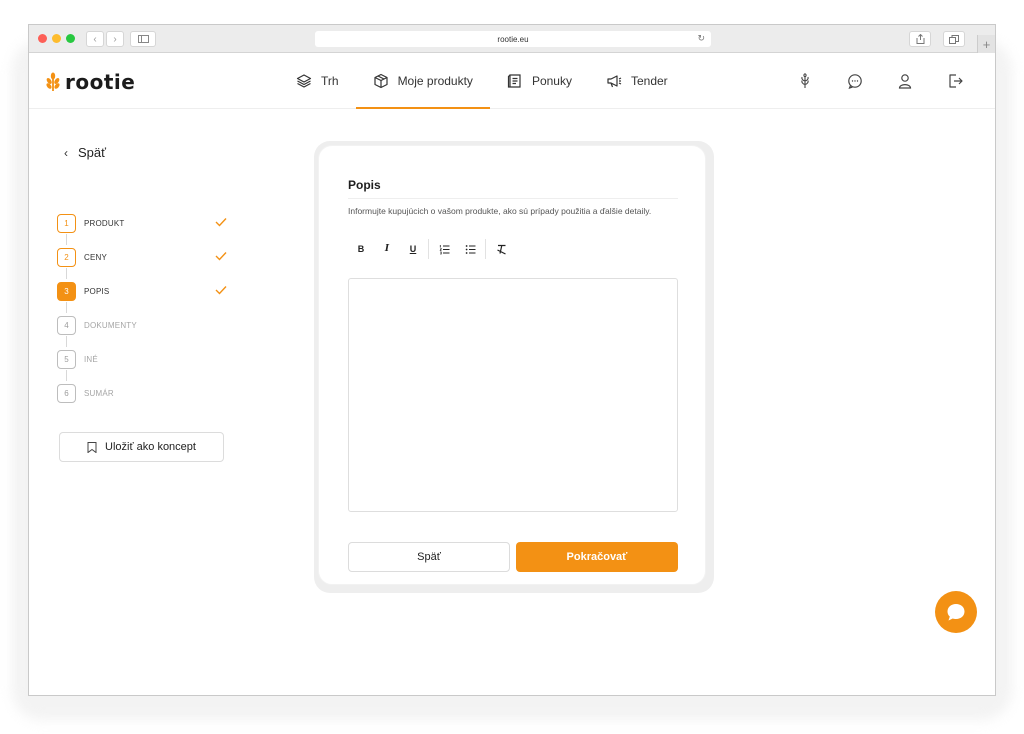  What do you see at coordinates (317, 81) in the screenshot?
I see `nav-item-trh: Trh` at bounding box center [317, 81].